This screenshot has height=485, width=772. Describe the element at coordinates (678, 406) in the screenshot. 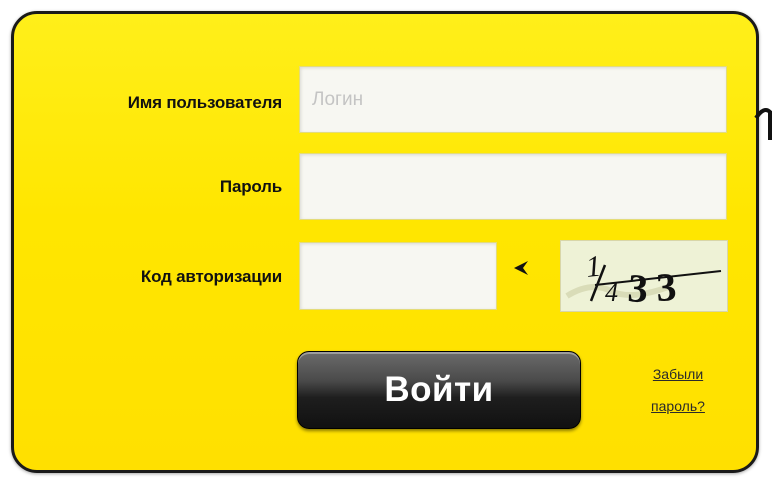

I see `forgot-line-2: пароль?` at that location.